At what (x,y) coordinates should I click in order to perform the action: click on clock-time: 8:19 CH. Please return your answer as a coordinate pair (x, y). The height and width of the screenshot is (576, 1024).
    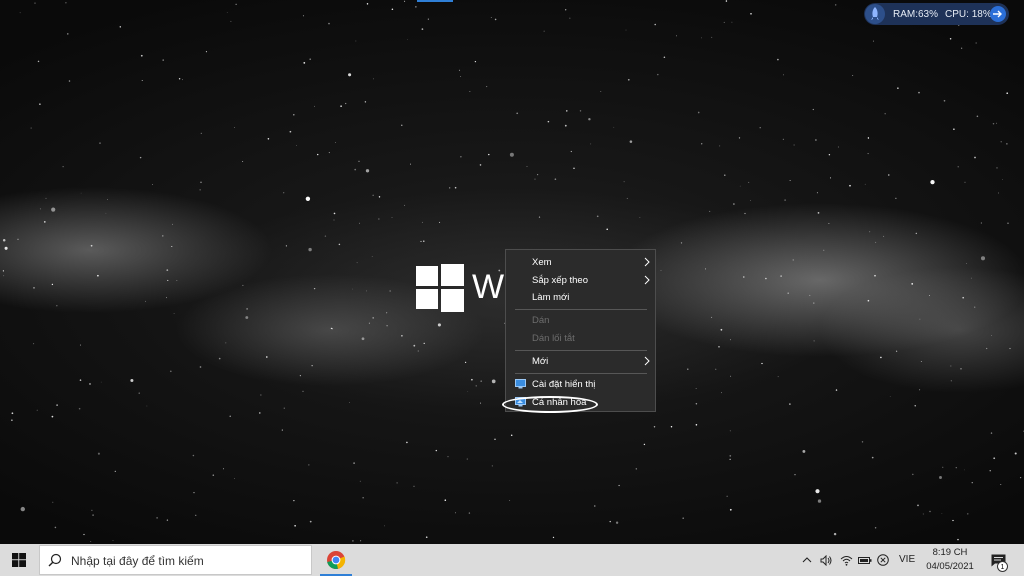
    Looking at the image, I should click on (950, 552).